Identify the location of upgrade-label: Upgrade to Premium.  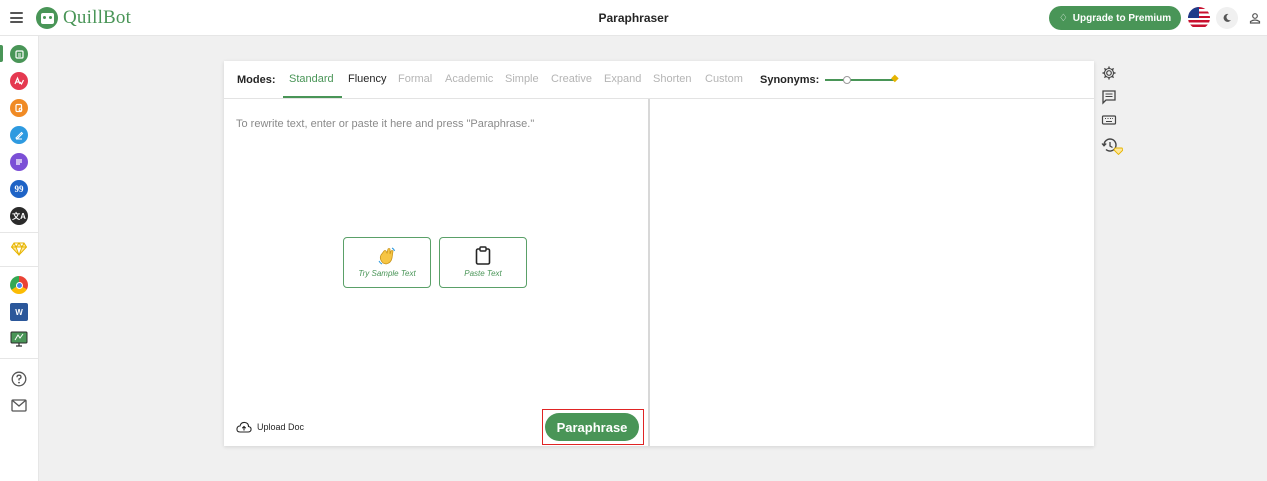
(1122, 18).